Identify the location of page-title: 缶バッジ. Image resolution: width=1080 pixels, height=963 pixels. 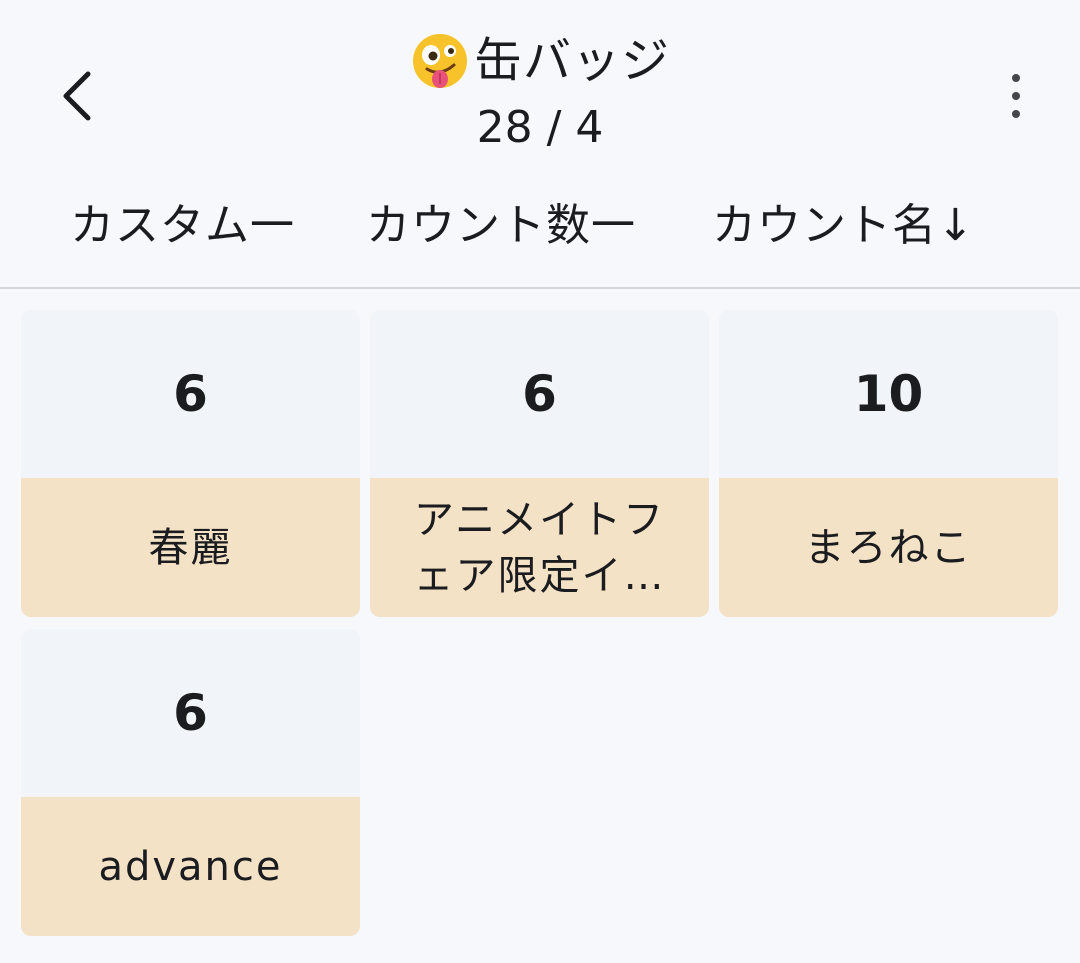
(571, 61).